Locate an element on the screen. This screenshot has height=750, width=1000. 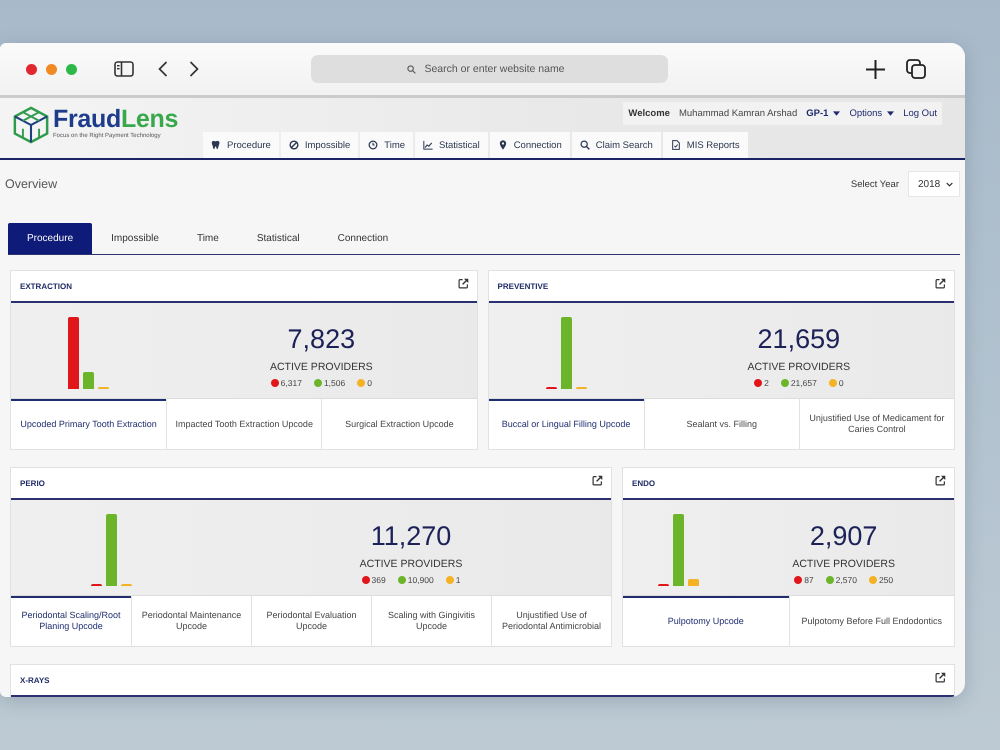
tooth-icon is located at coordinates (216, 145).